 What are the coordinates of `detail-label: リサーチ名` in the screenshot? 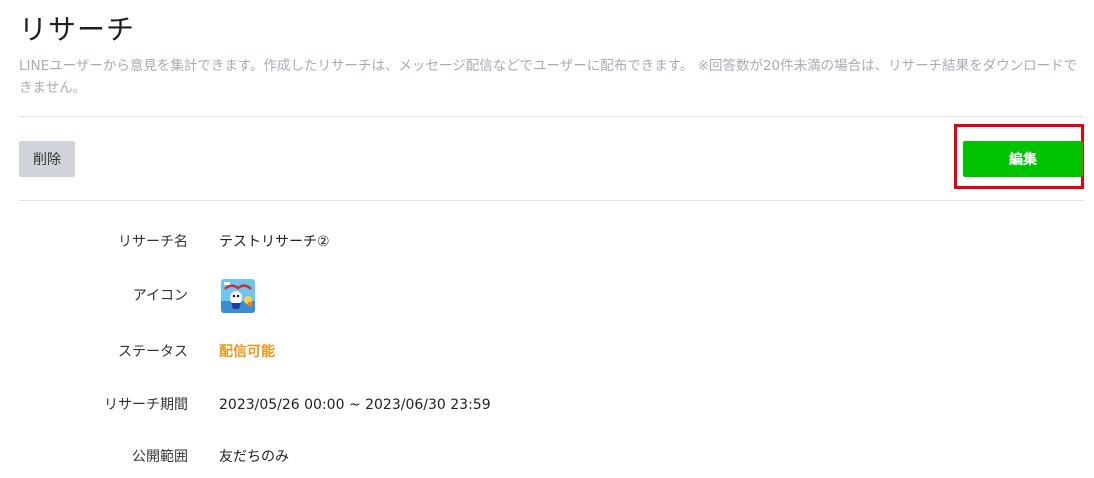 It's located at (153, 242).